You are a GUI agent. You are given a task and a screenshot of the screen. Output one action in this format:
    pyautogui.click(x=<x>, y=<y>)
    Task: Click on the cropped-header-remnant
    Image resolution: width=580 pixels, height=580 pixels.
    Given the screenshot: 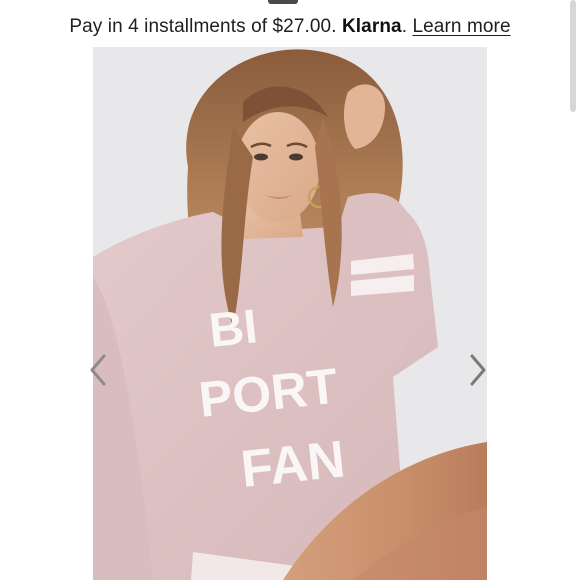 What is the action you would take?
    pyautogui.click(x=290, y=4)
    